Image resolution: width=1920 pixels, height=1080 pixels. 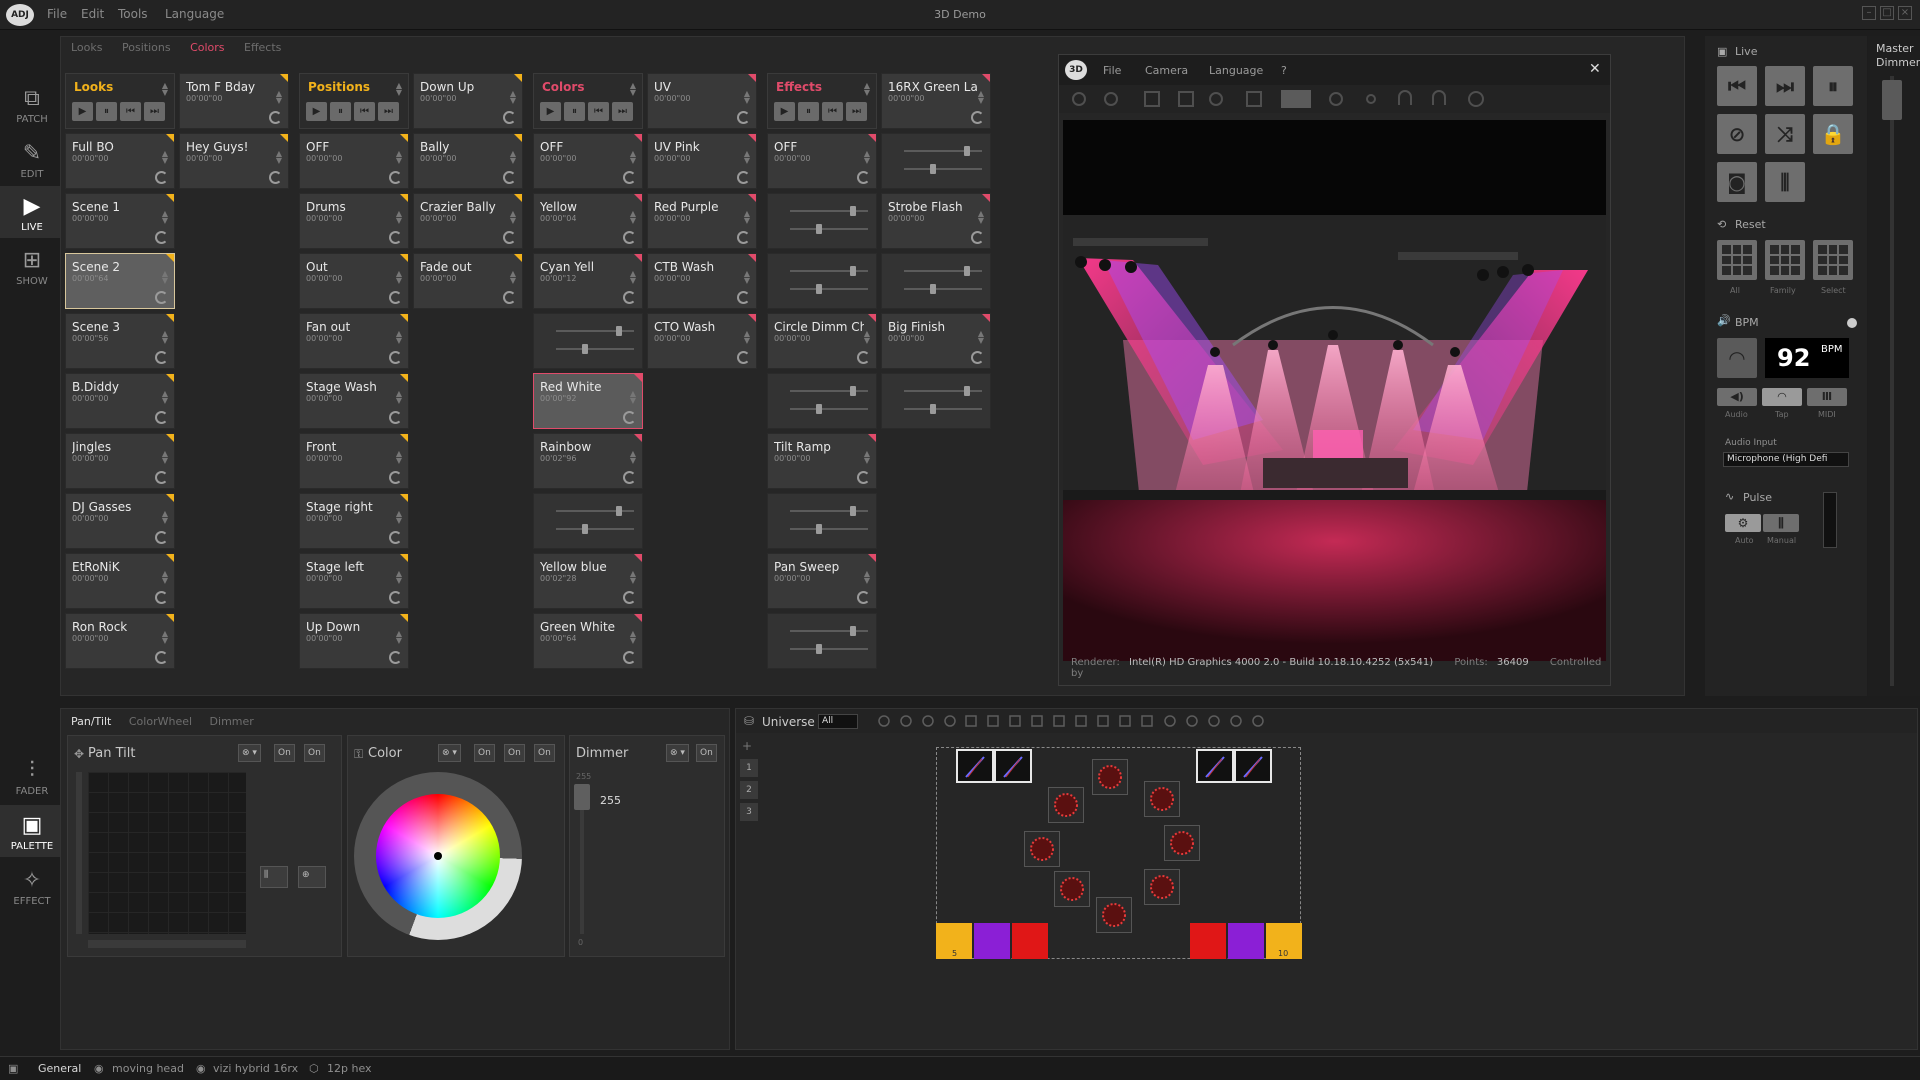 I want to click on cue-button: Strobe Flash 00'00"00 ▲ ▼, so click(x=936, y=221).